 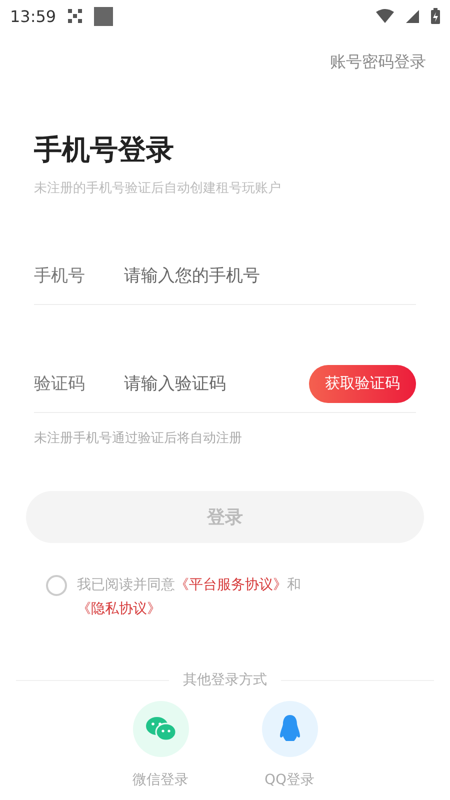 What do you see at coordinates (231, 585) in the screenshot?
I see `service-agreement-link: 《平台服务协议》` at bounding box center [231, 585].